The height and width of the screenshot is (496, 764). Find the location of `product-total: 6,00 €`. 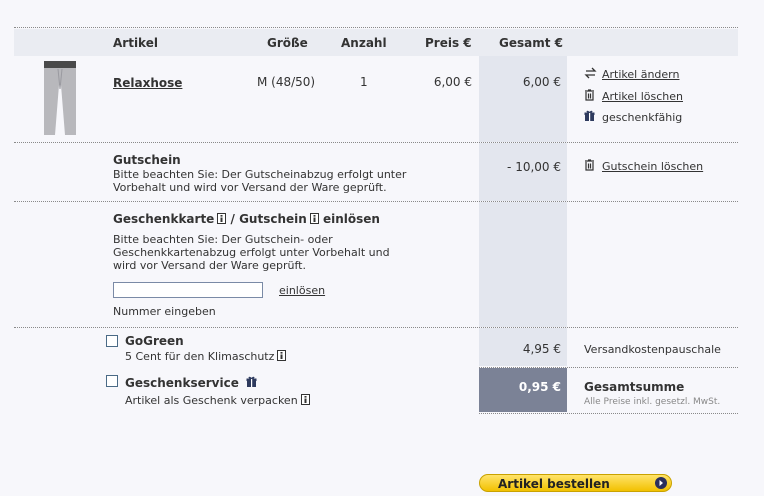

product-total: 6,00 € is located at coordinates (541, 82).